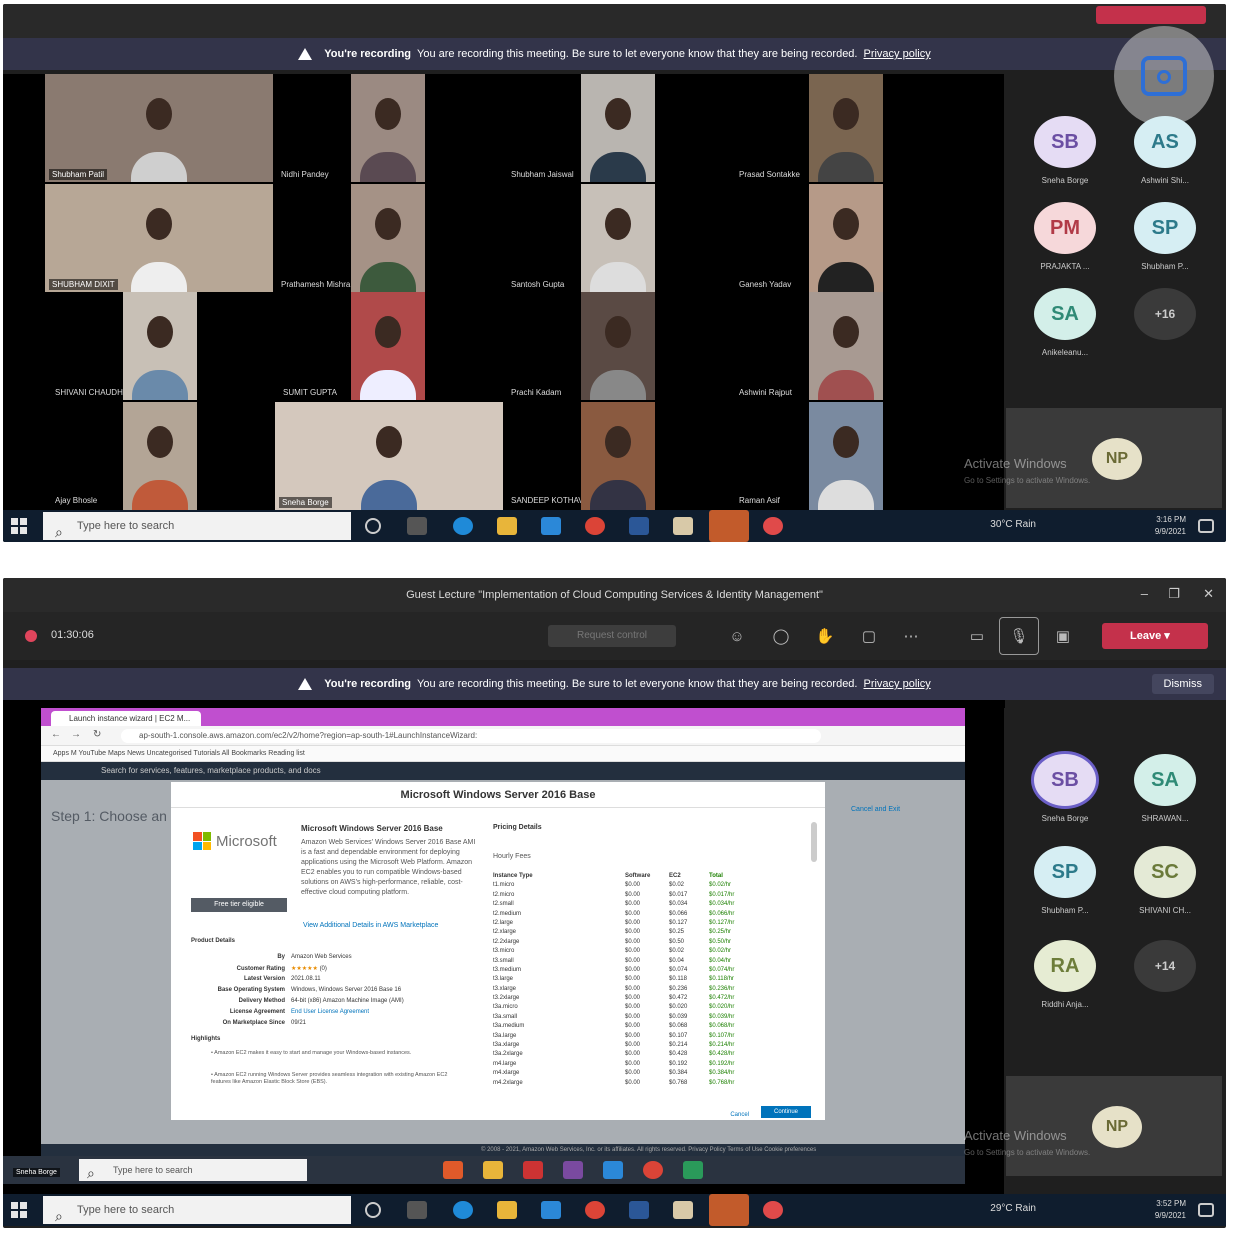  Describe the element at coordinates (282, 979) in the screenshot. I see `detail-row: Latest Version 2021.08.11` at that location.